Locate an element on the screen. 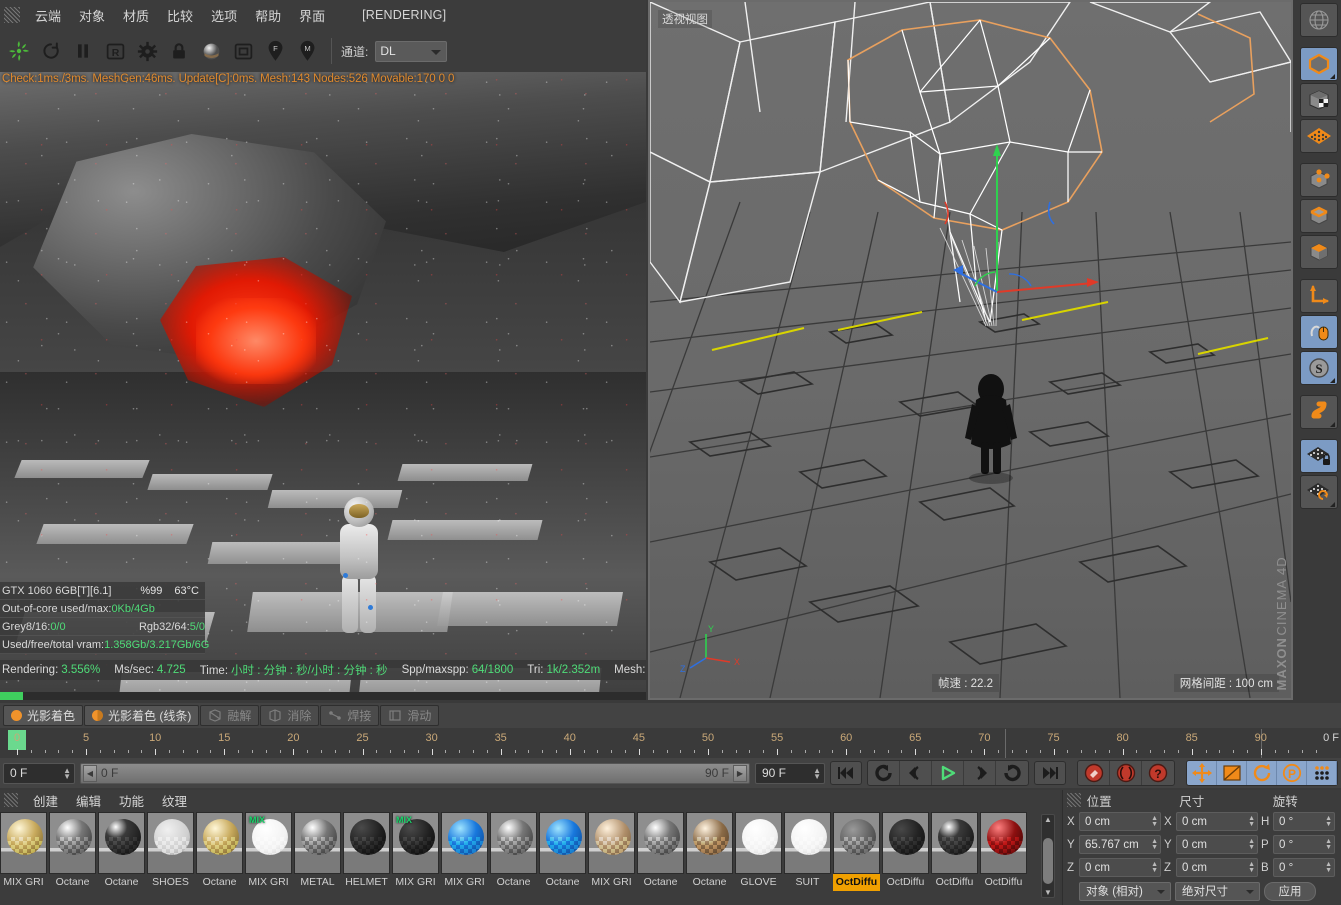 This screenshot has height=905, width=1341. material-preview: MIX is located at coordinates (268, 843).